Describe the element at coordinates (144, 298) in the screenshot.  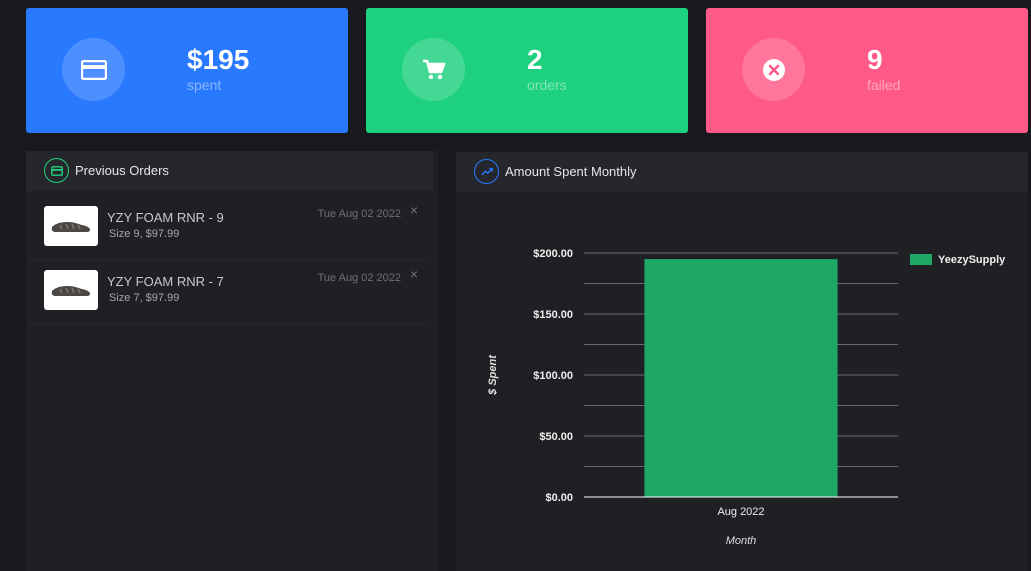
I see `order-details: Size 7, $97.99` at that location.